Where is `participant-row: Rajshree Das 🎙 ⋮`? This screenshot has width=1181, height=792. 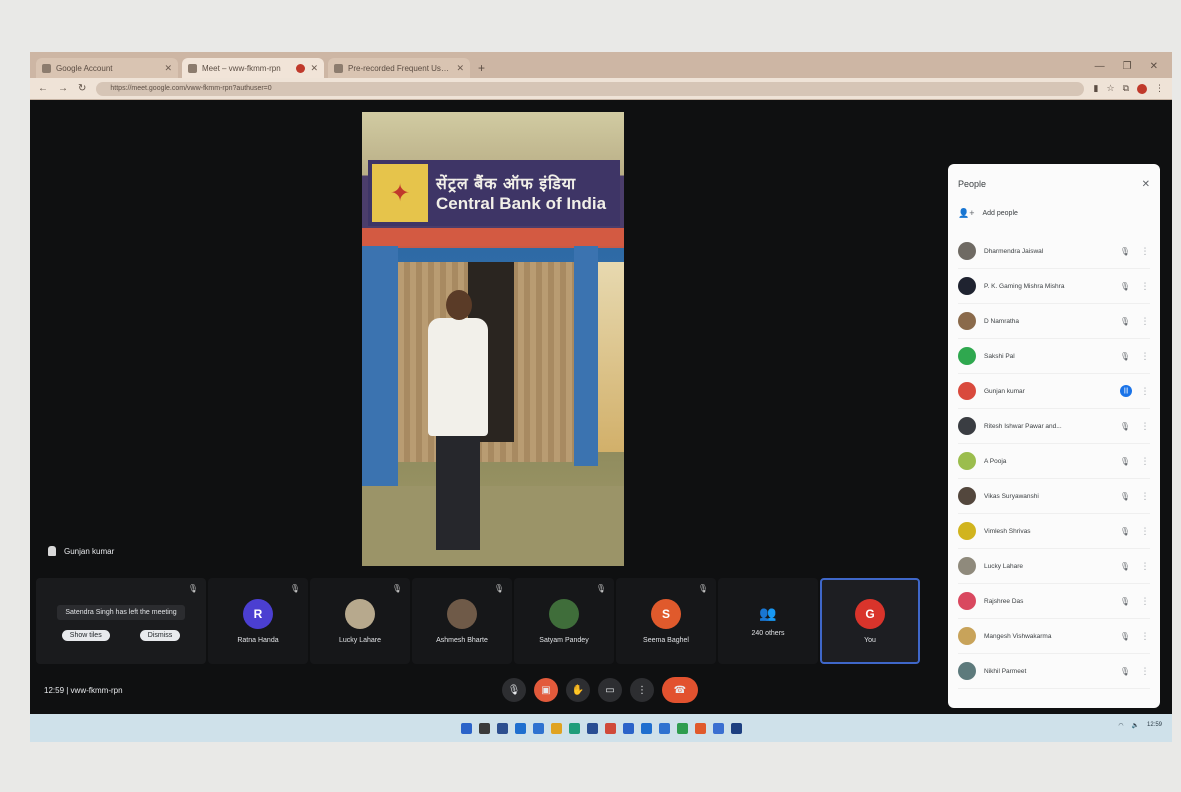
participant-row: Rajshree Das 🎙 ⋮ is located at coordinates (1054, 601).